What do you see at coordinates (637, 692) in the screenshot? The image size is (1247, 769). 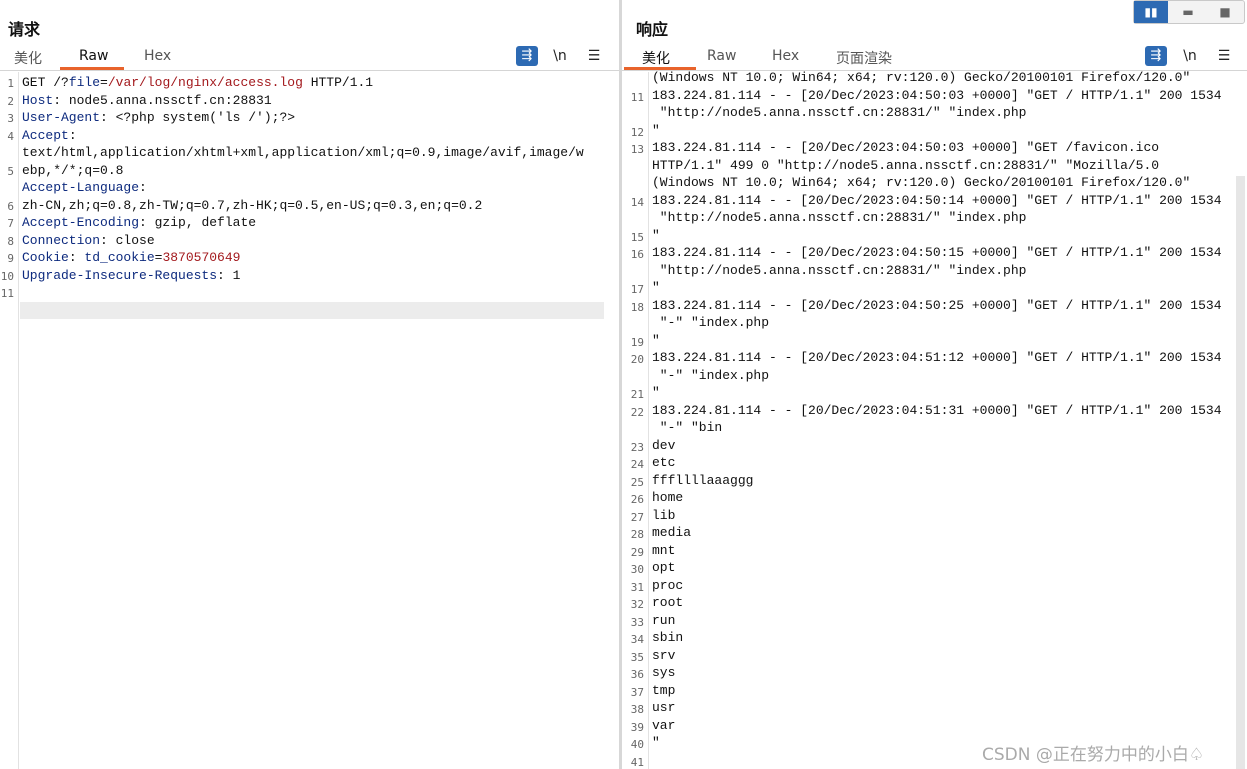 I see `line-number: 37` at bounding box center [637, 692].